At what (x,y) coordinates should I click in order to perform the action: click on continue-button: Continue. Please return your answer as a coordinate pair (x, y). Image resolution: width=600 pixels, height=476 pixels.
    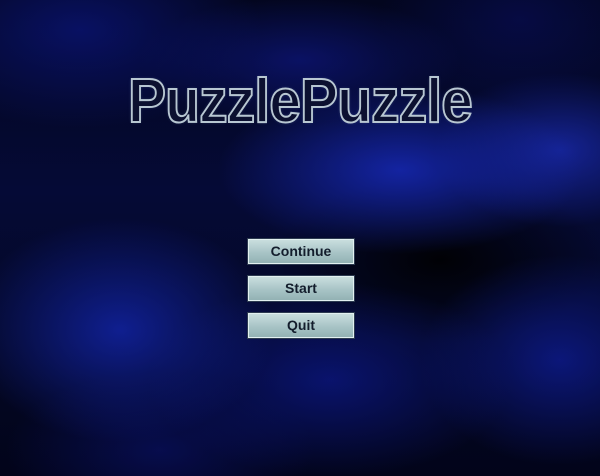
    Looking at the image, I should click on (301, 251).